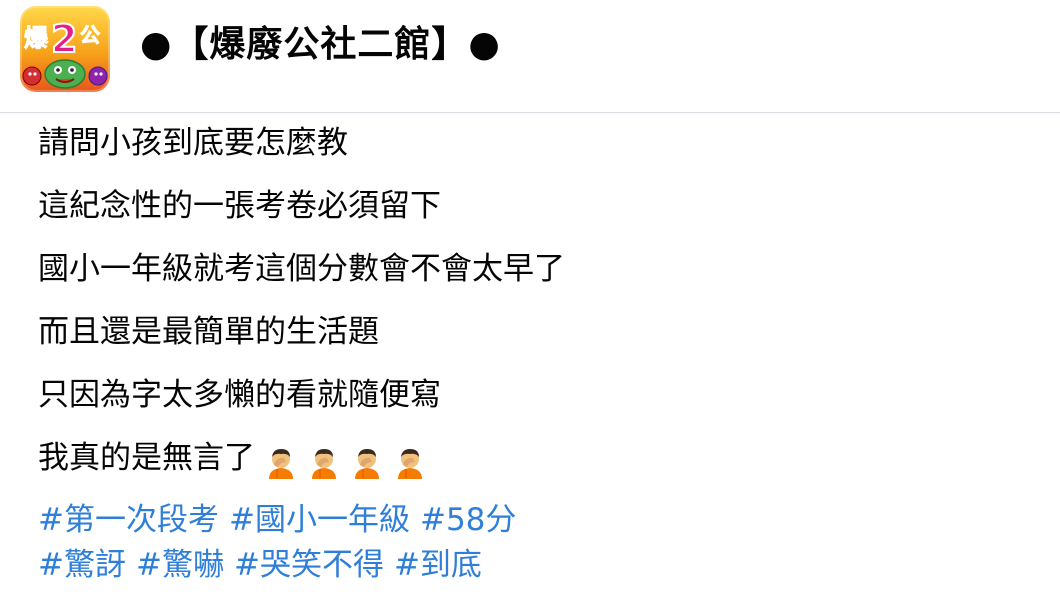  I want to click on hashtag-link: #第一次段考, so click(128, 520).